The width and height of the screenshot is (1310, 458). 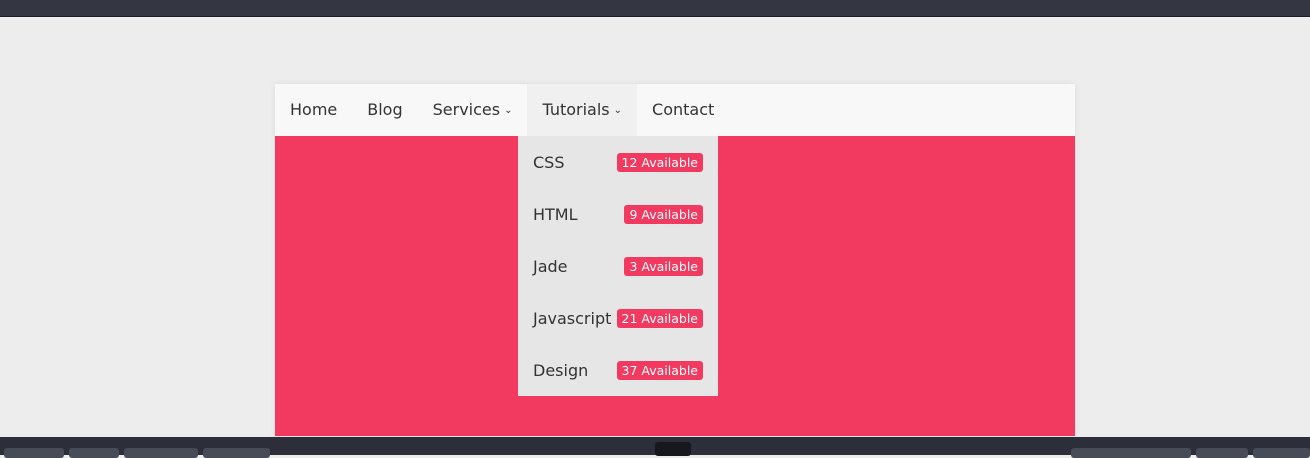 I want to click on dropdown-item-html: HTML 9 Available, so click(x=618, y=214).